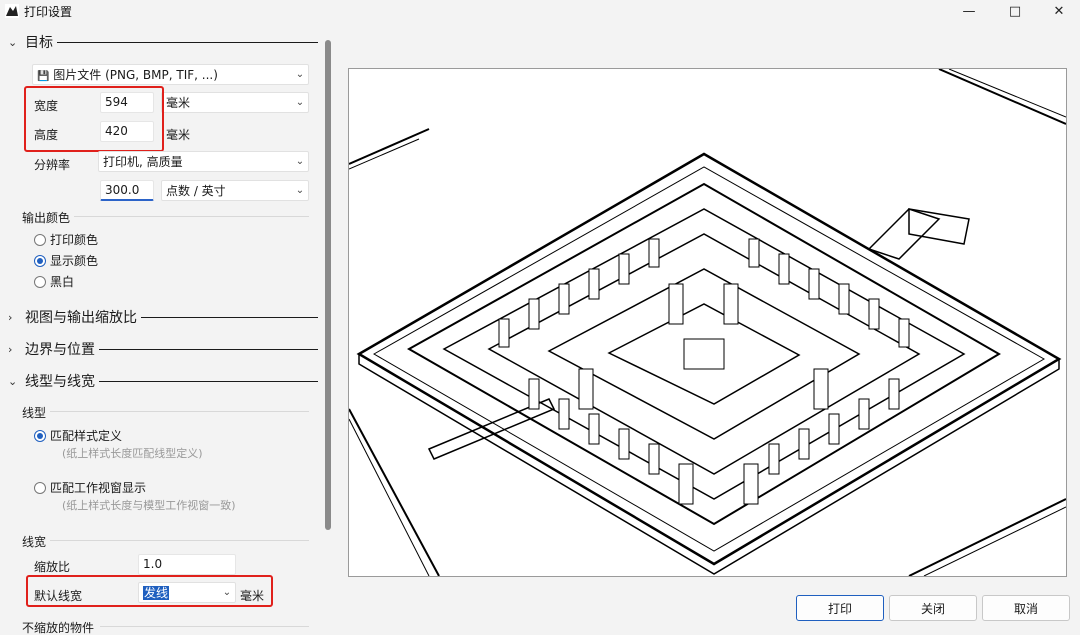 The image size is (1080, 635). I want to click on section-target: ⌄ 目标, so click(163, 42).